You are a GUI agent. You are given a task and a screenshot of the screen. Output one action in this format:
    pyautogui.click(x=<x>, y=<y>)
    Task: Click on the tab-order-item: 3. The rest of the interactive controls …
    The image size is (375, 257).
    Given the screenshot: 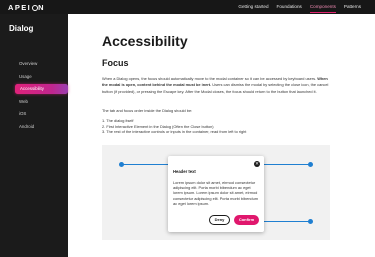 What is the action you would take?
    pyautogui.click(x=174, y=132)
    